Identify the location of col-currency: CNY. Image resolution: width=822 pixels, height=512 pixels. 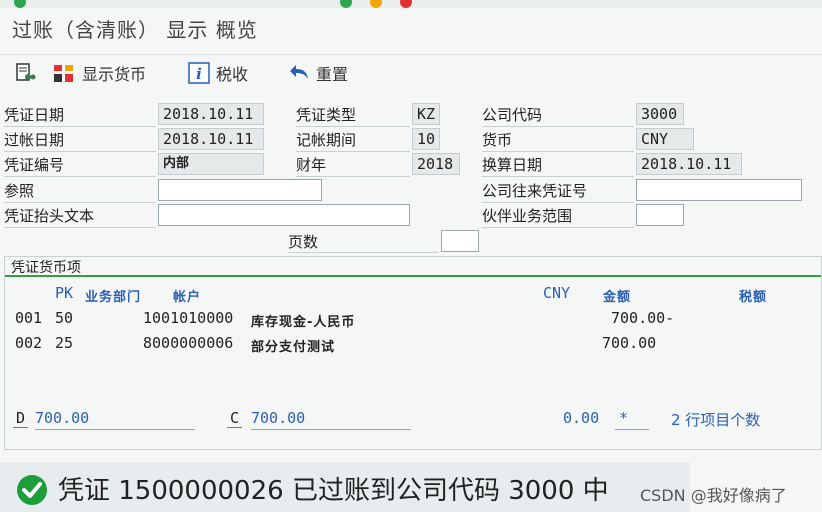
(557, 293).